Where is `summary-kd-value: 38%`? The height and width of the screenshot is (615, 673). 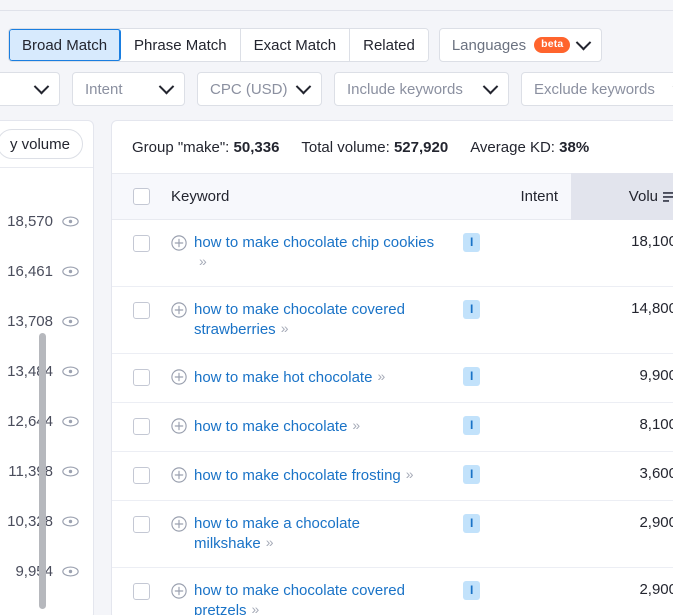
summary-kd-value: 38% is located at coordinates (574, 147).